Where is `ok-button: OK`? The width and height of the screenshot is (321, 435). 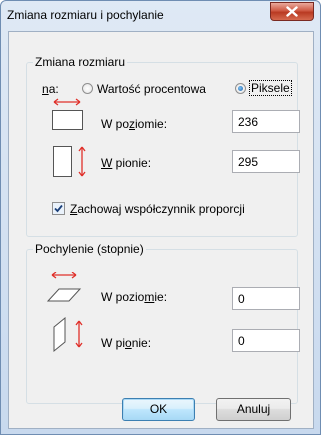 ok-button: OK is located at coordinates (158, 409).